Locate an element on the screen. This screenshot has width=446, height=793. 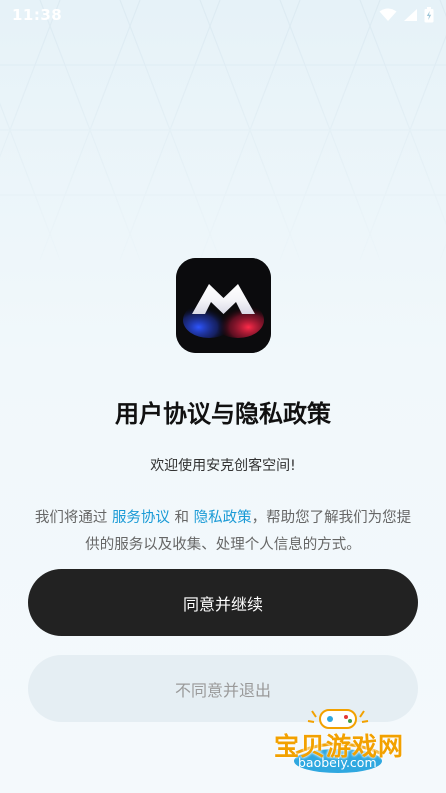
wifi-icon is located at coordinates (388, 14).